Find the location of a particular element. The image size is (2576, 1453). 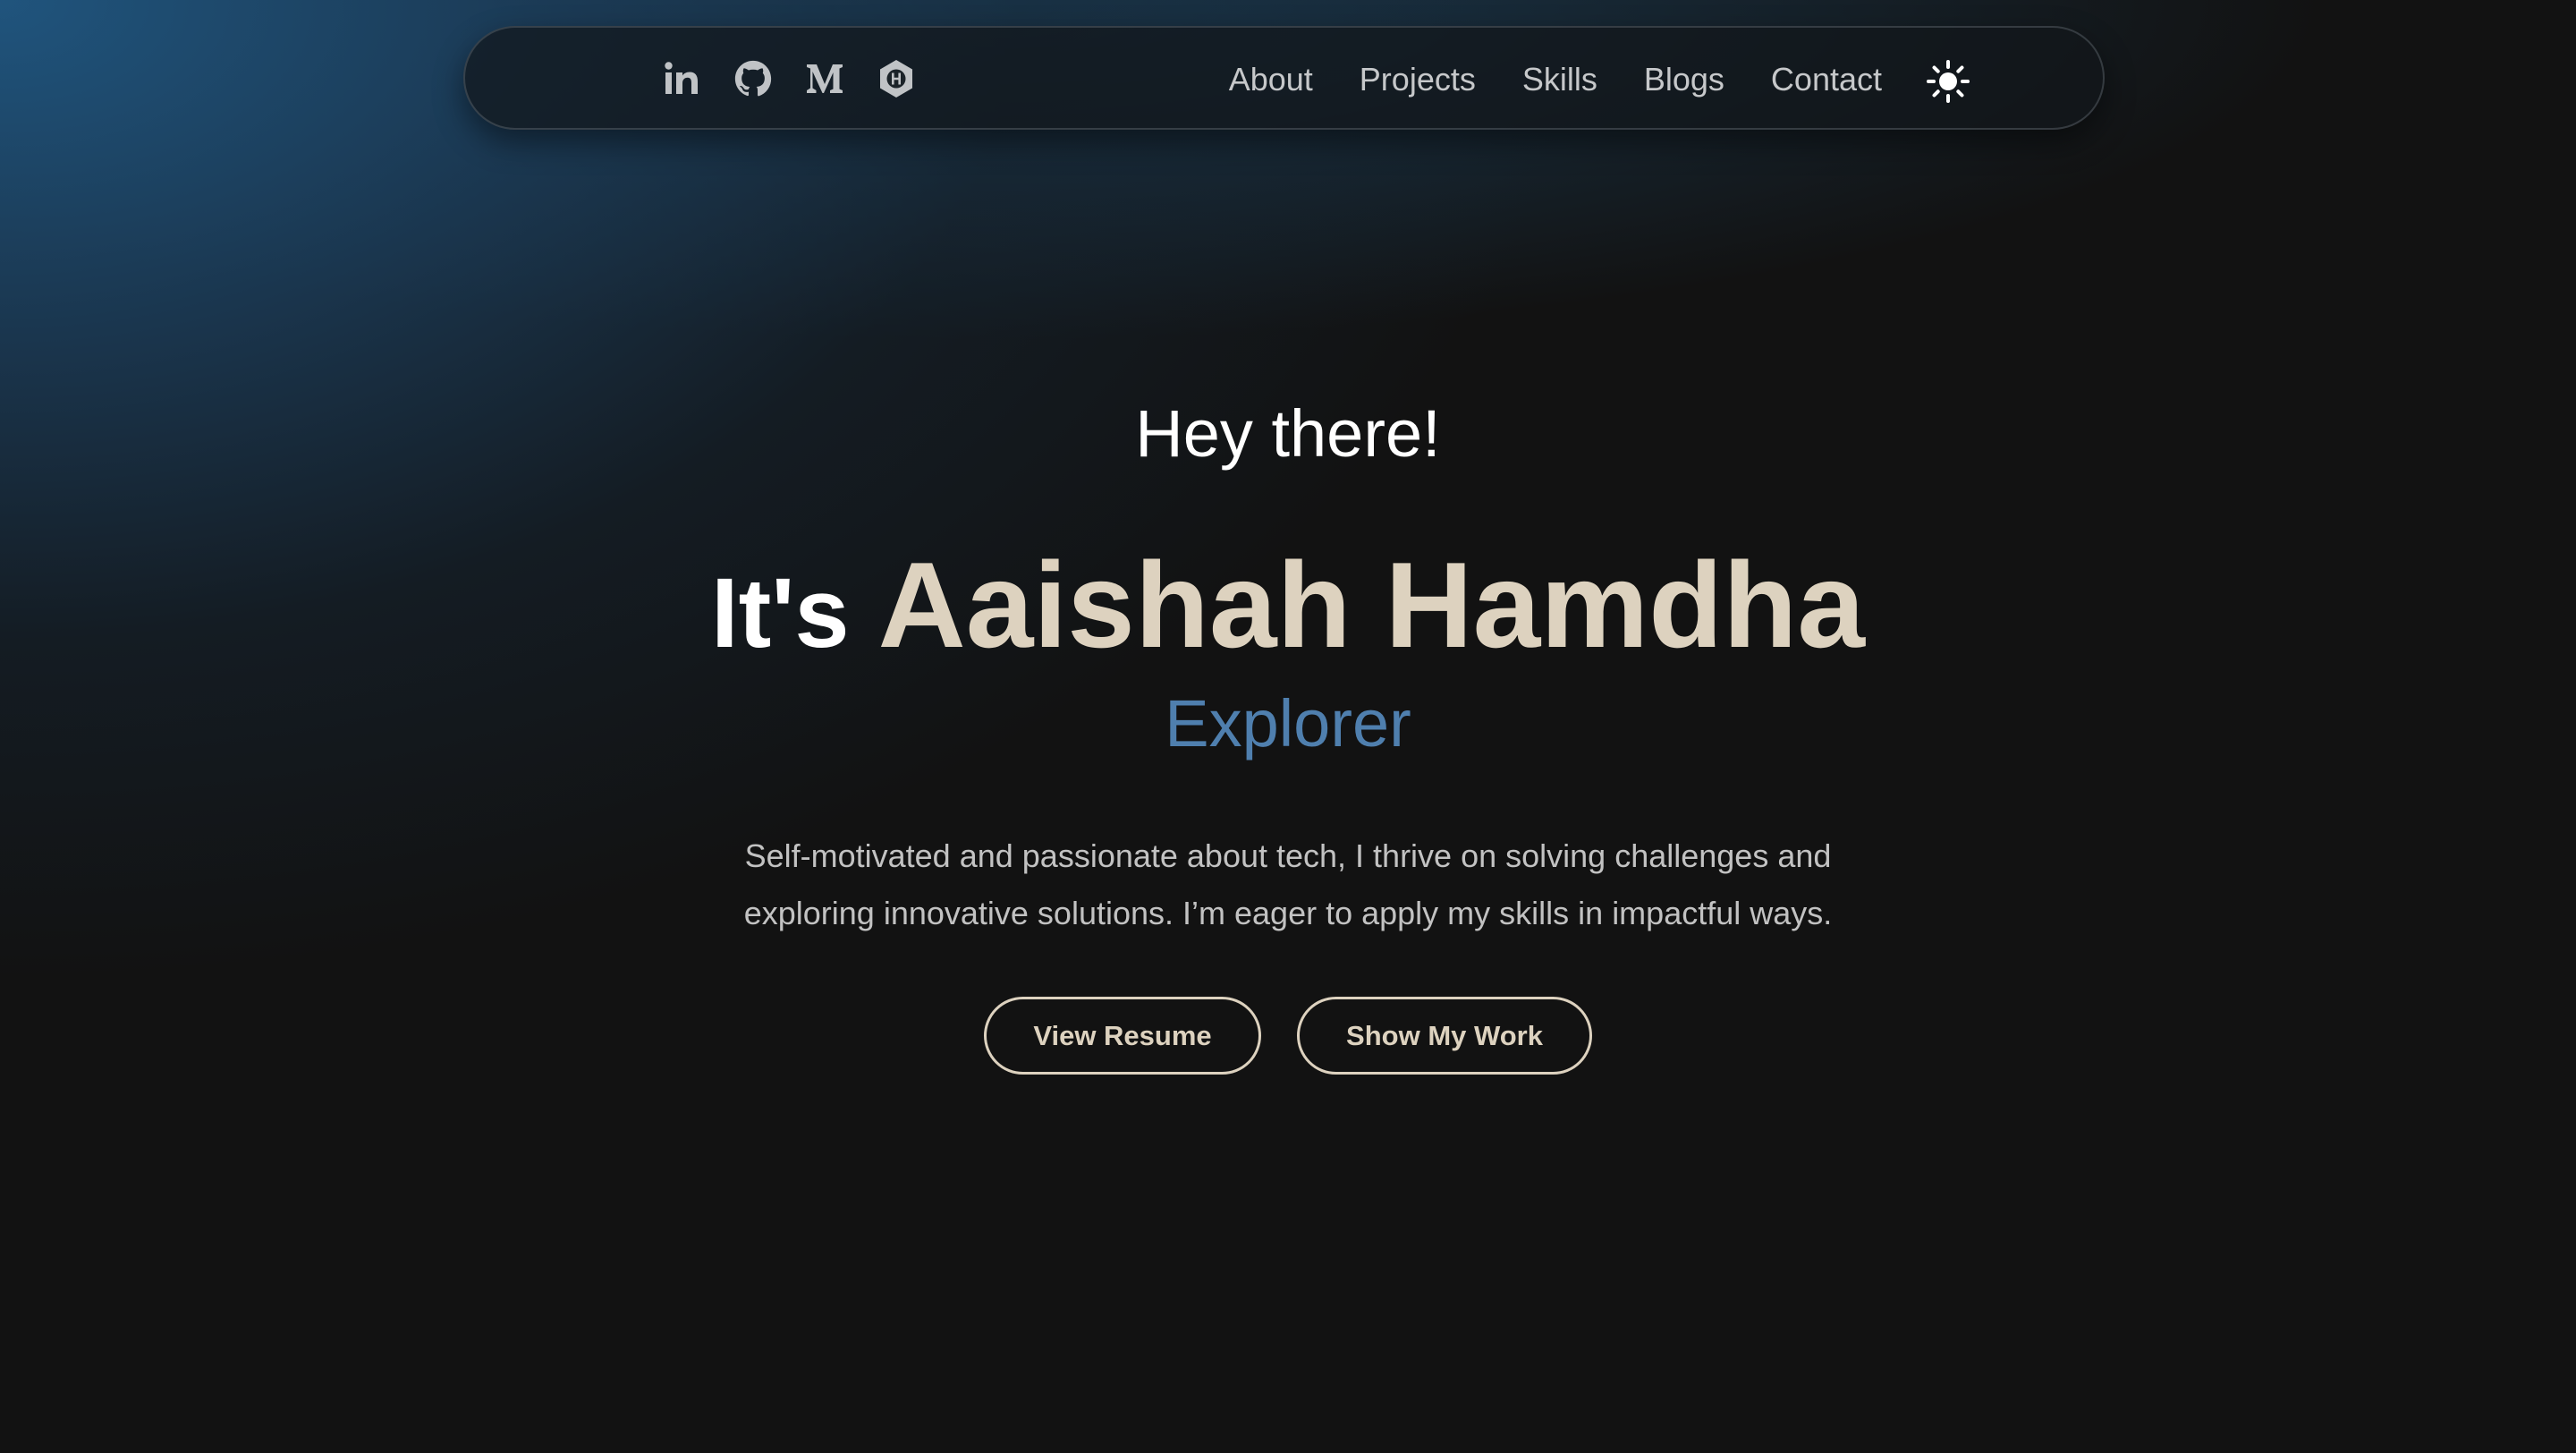

hero-headline: It's Aaishah Hamdha is located at coordinates (1288, 621).